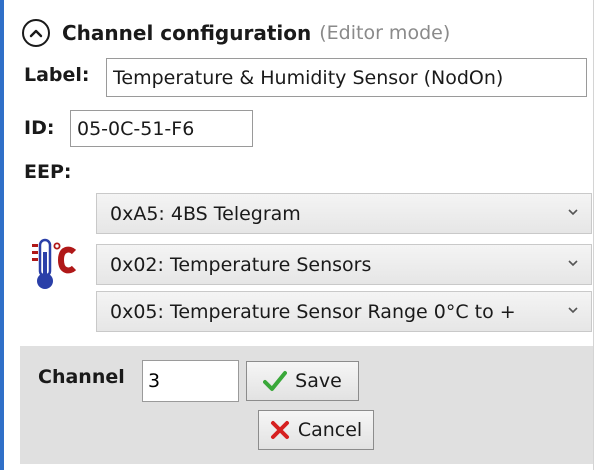  Describe the element at coordinates (344, 213) in the screenshot. I see `eep-rorg-dropdown: 0xA5: 4BS Telegram` at that location.